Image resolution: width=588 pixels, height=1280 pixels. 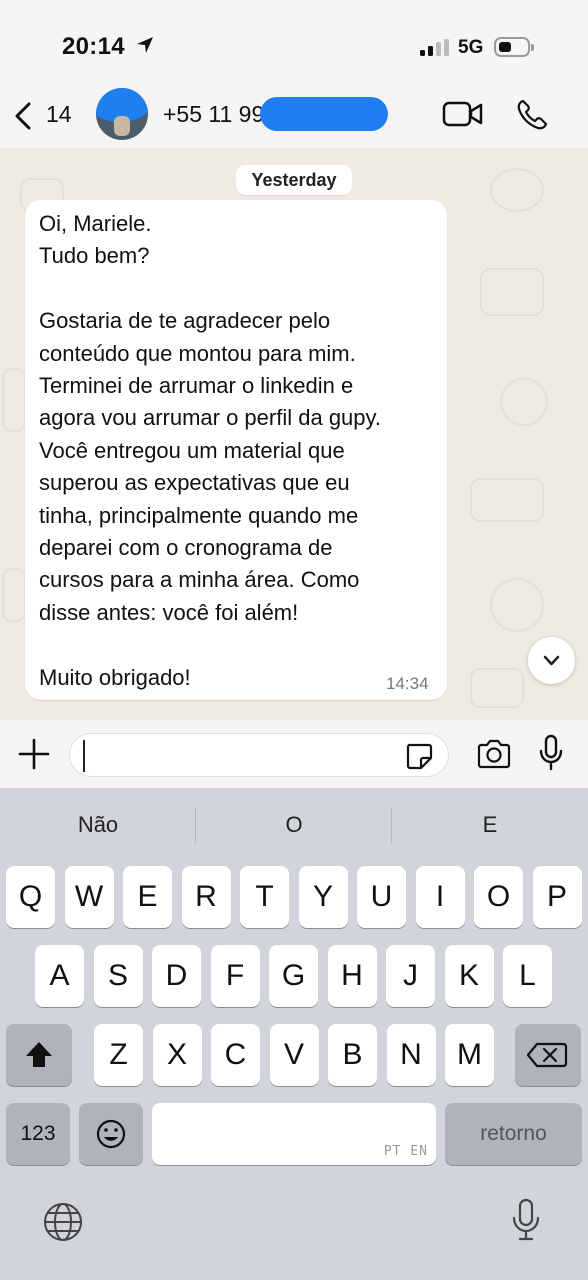 I want to click on unread-count: 14, so click(x=59, y=114).